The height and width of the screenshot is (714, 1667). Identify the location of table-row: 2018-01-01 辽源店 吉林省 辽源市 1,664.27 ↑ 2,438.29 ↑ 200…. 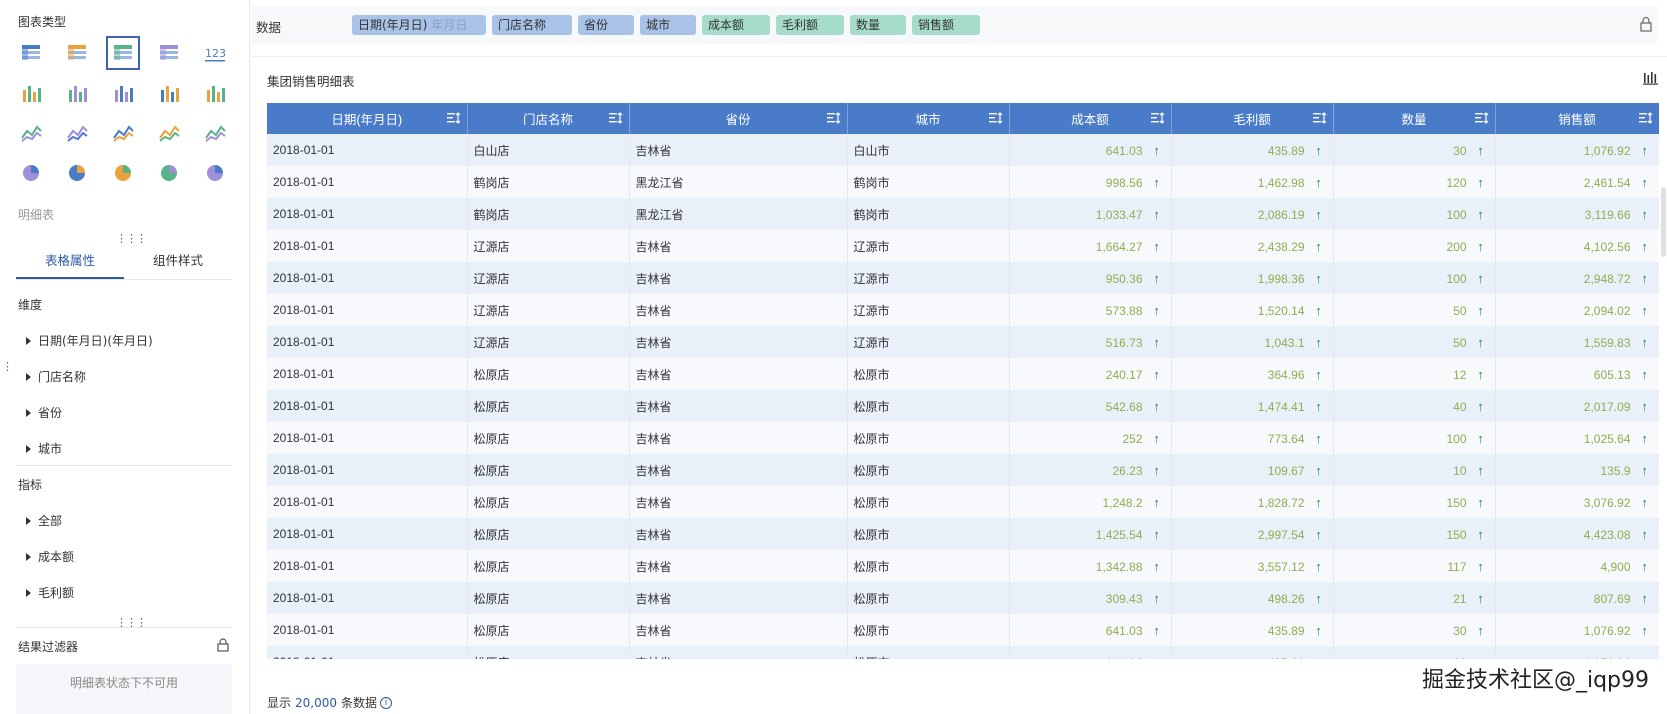
(963, 246).